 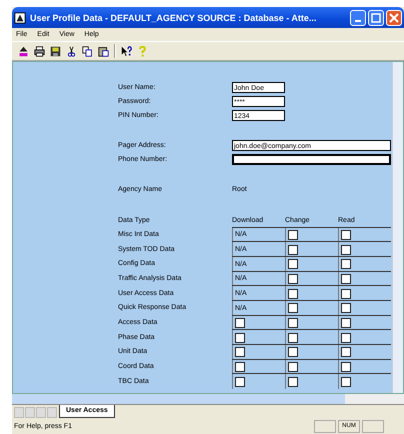 I want to click on maximize-button, so click(x=376, y=18).